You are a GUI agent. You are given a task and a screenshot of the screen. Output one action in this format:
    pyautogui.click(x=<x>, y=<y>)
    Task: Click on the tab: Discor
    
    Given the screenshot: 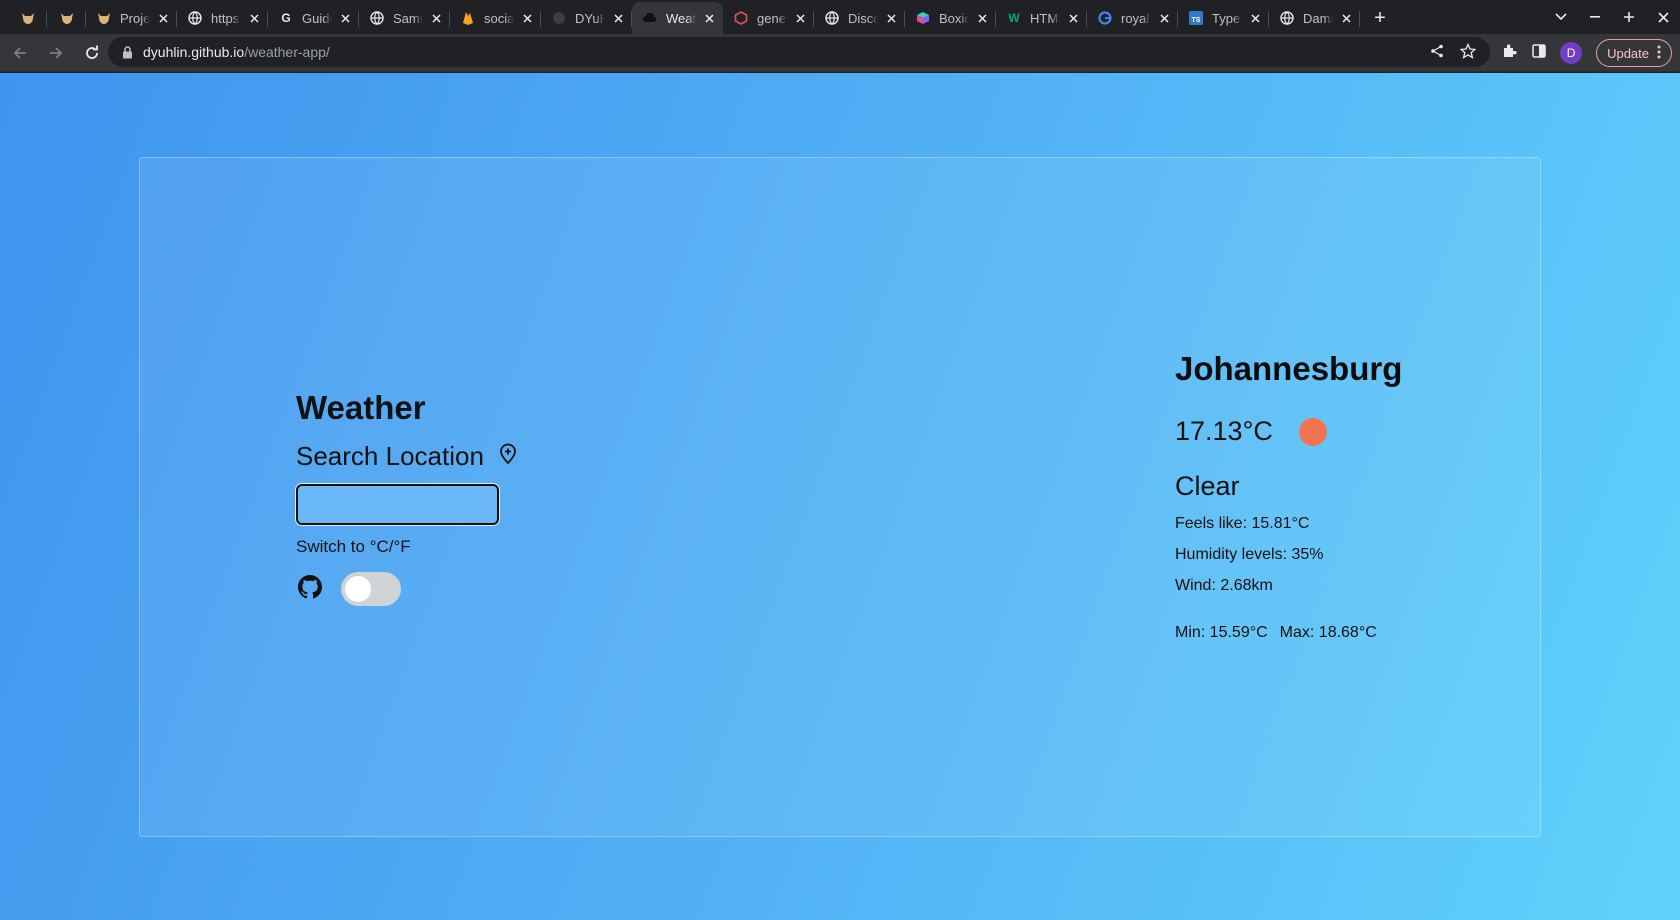 What is the action you would take?
    pyautogui.click(x=859, y=18)
    